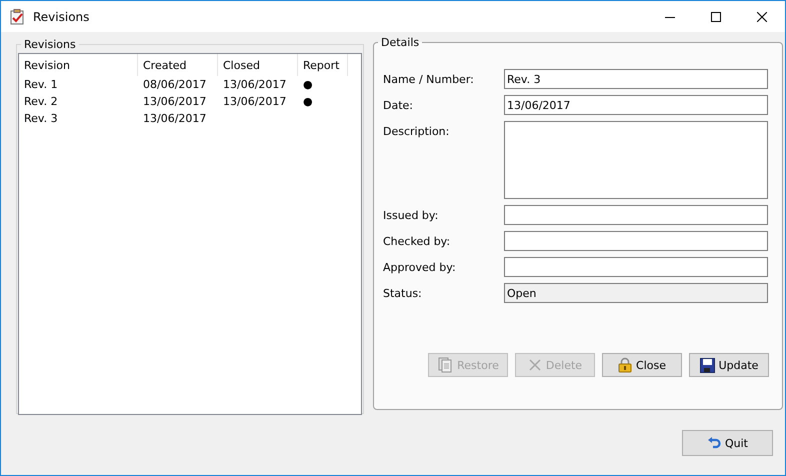  I want to click on field-label: Approved by:, so click(420, 268).